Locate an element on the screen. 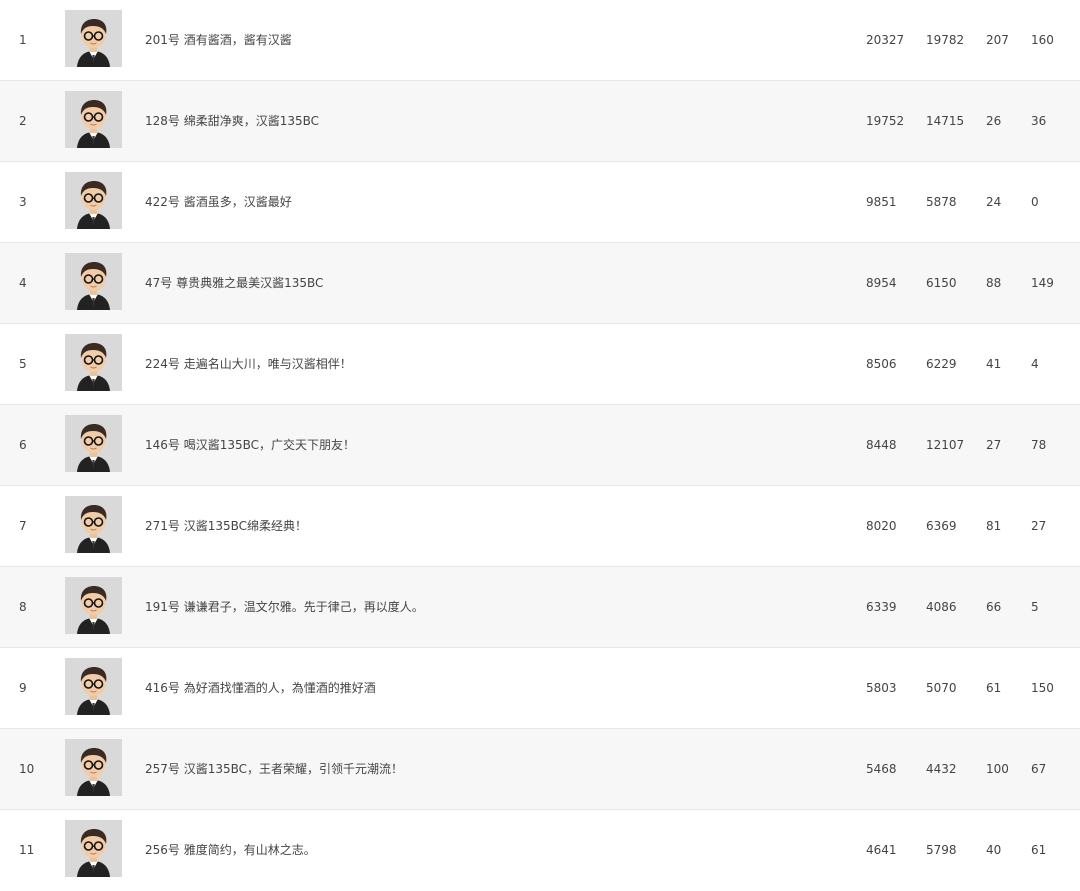 The image size is (1080, 891). stat-value-1: 8506 is located at coordinates (881, 364).